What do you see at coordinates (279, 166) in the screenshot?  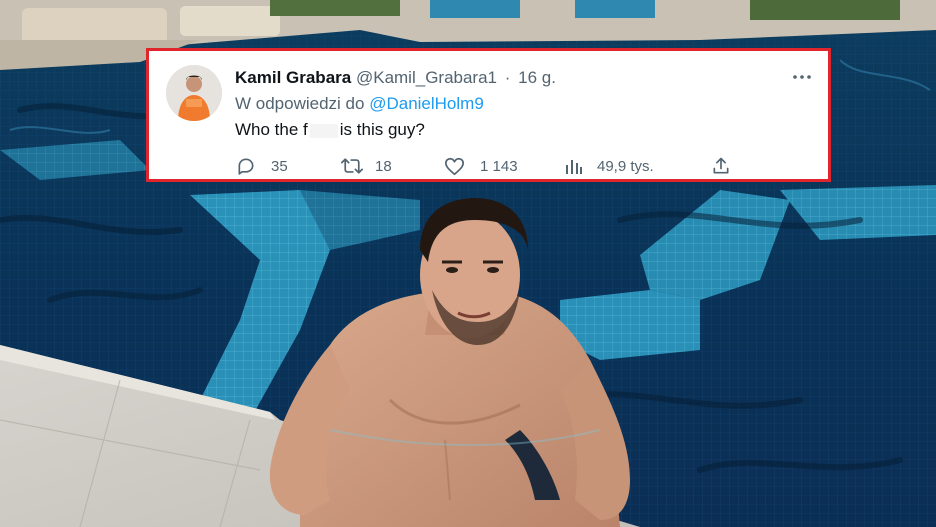 I see `reply-count: 35` at bounding box center [279, 166].